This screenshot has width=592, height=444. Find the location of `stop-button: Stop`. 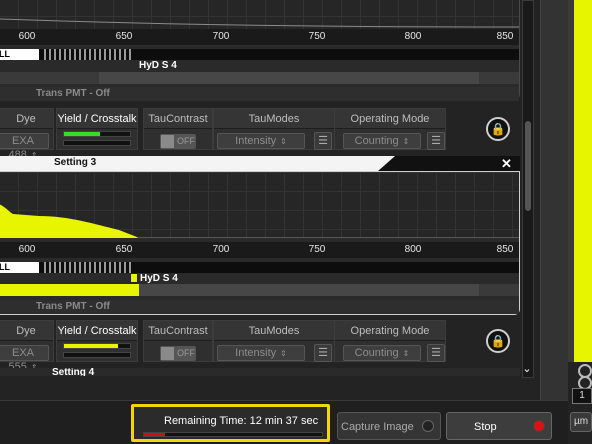

stop-button: Stop is located at coordinates (499, 426).